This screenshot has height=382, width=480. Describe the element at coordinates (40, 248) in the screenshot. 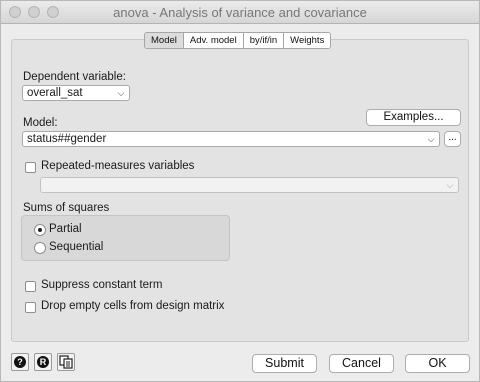

I see `sequential-radio` at that location.